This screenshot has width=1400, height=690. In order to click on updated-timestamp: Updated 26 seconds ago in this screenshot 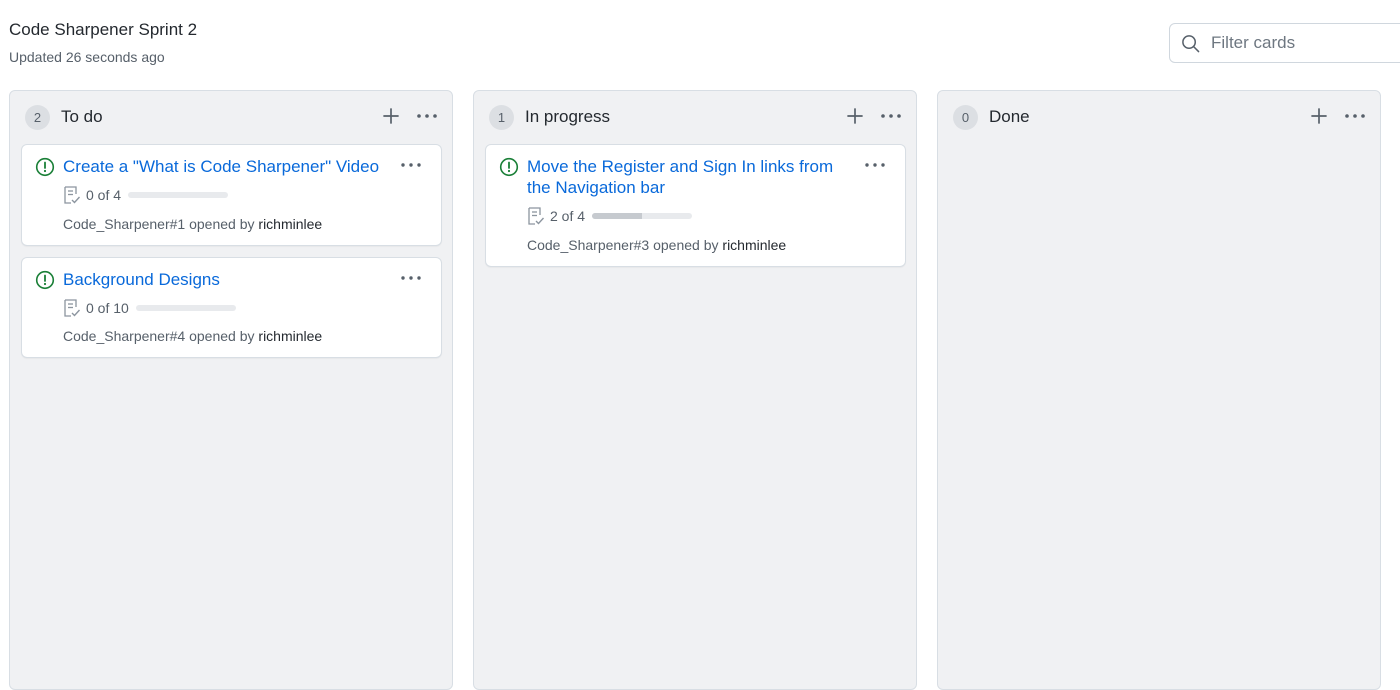, I will do `click(87, 57)`.